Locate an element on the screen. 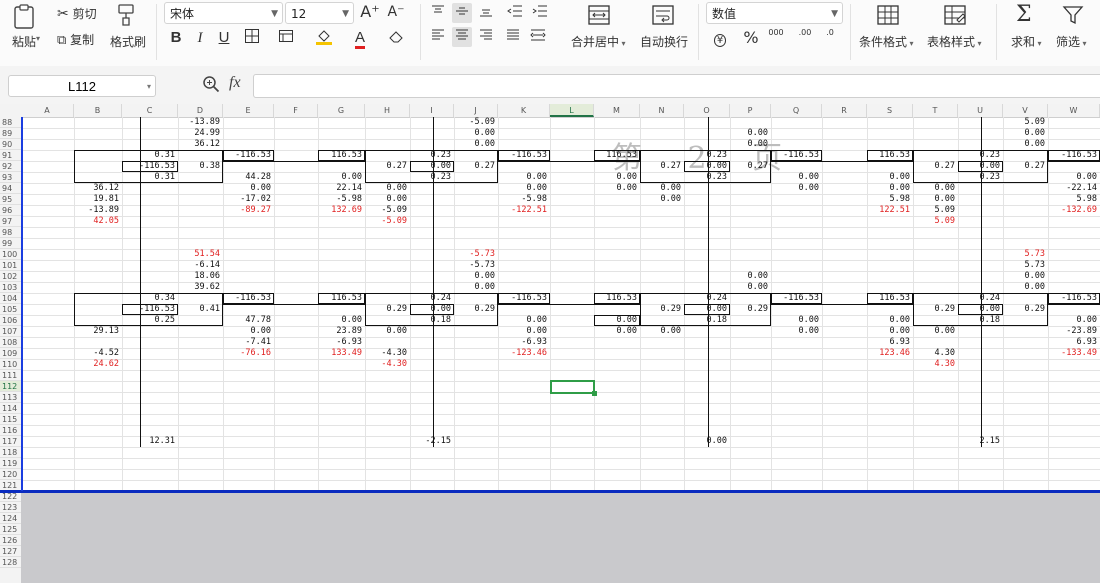 The image size is (1100, 583). cell-k107: 0.00 is located at coordinates (522, 331).